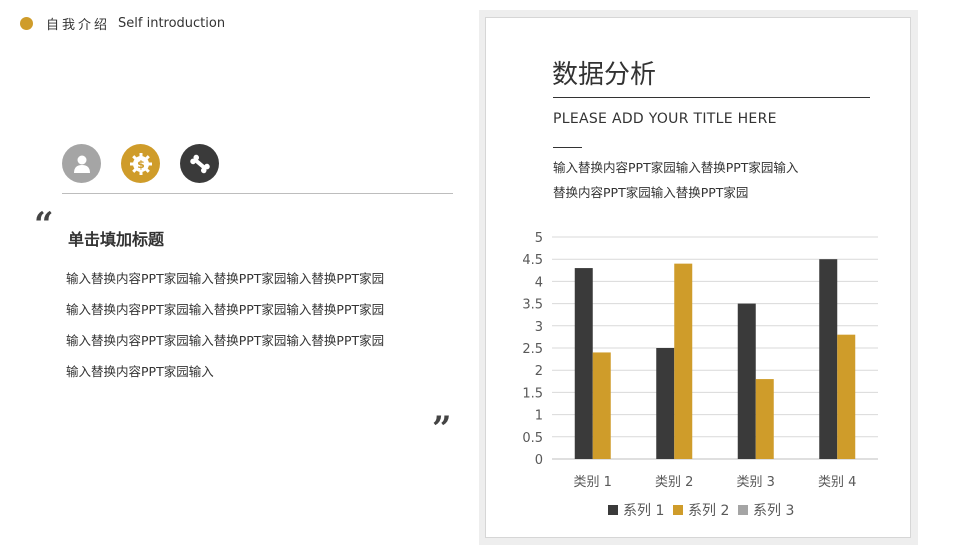 This screenshot has height=548, width=960. Describe the element at coordinates (567, 147) in the screenshot. I see `card-short-rule` at that location.